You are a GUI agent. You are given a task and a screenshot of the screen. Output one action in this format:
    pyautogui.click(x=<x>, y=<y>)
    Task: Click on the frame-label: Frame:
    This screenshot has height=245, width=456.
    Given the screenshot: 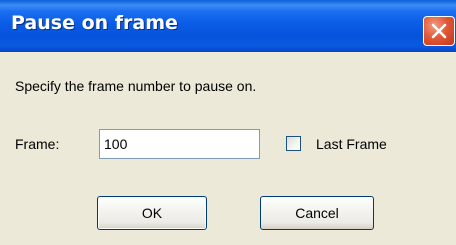 What is the action you would take?
    pyautogui.click(x=37, y=144)
    